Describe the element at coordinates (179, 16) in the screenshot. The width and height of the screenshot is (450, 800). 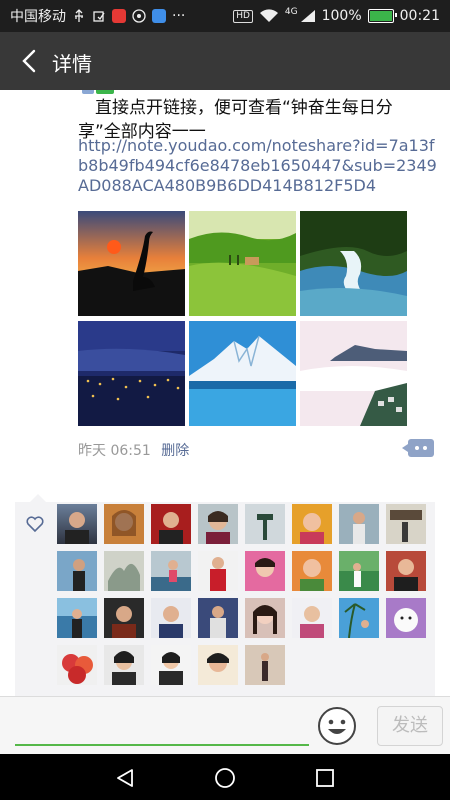
I see `more-notifications-icon: ···` at that location.